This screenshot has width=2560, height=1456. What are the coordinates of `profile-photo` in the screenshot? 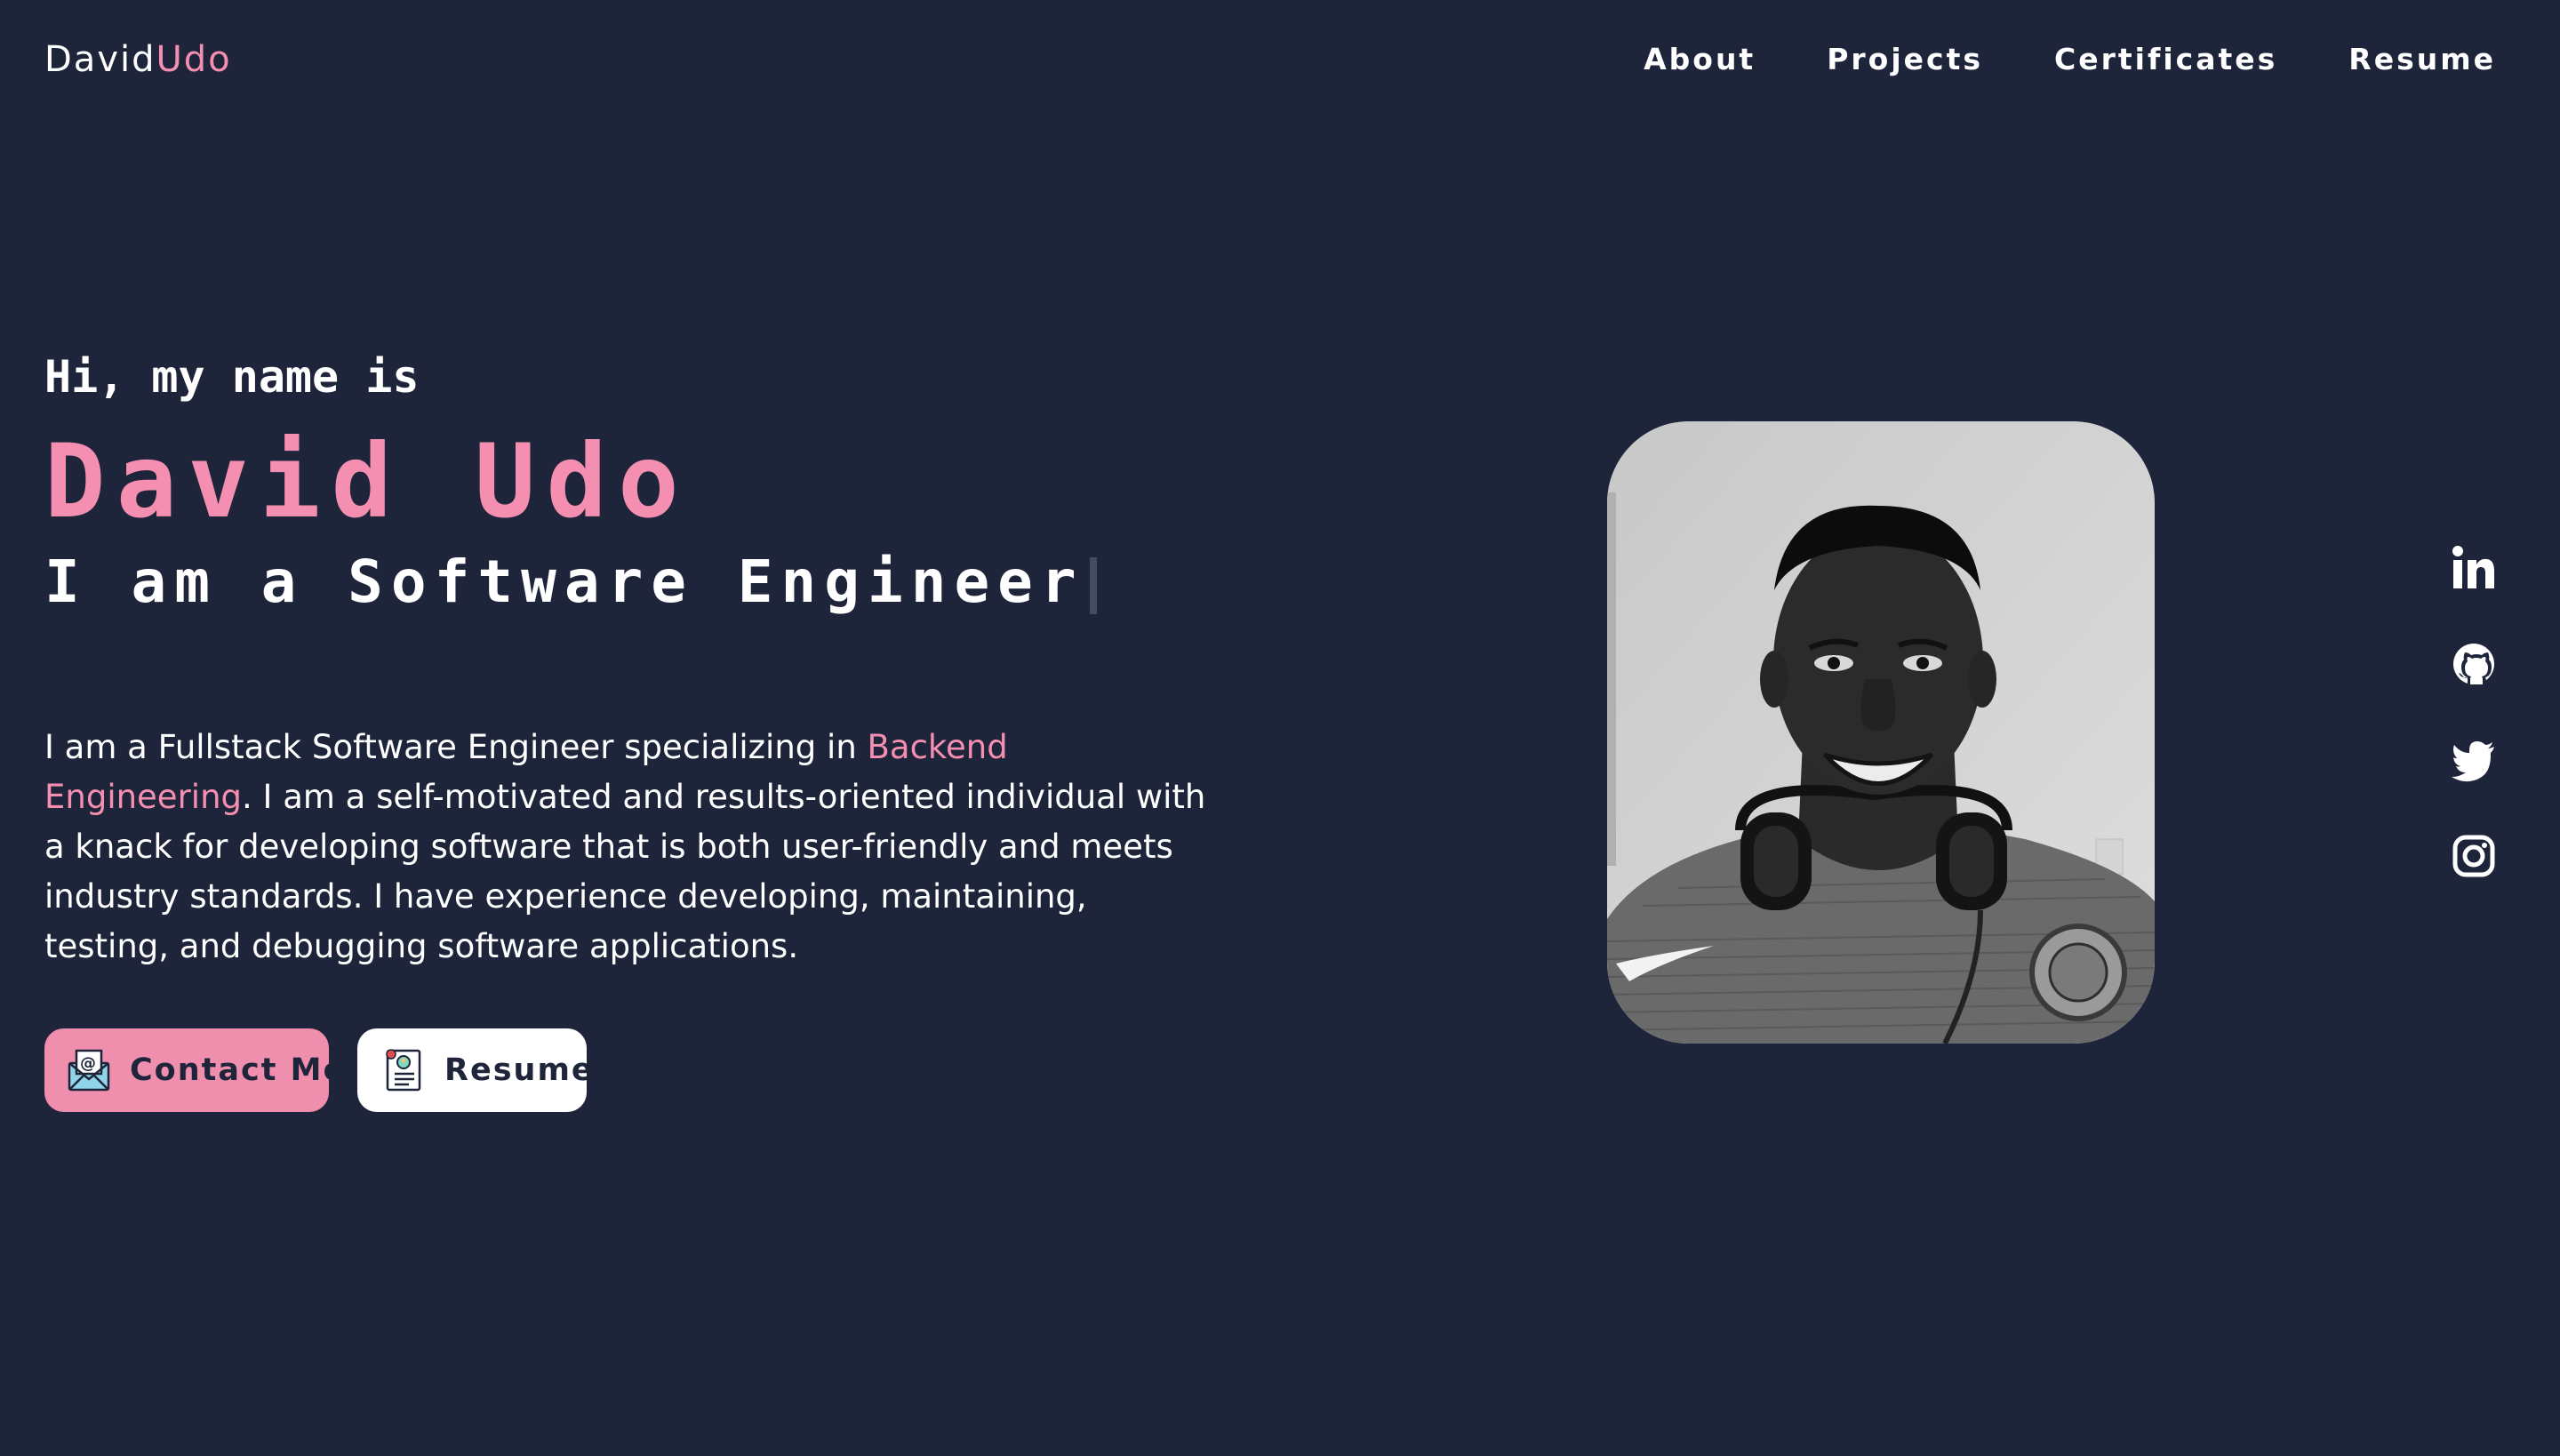 It's located at (1881, 732).